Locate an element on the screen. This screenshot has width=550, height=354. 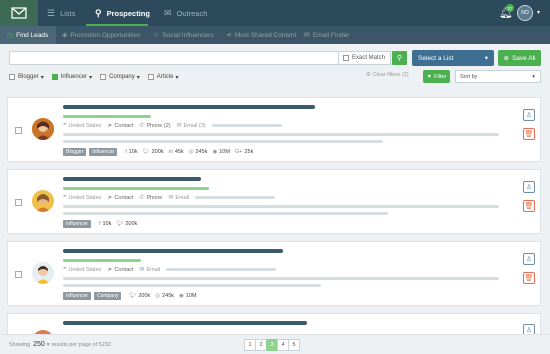
filter-button: ▼ Filter is located at coordinates (436, 76).